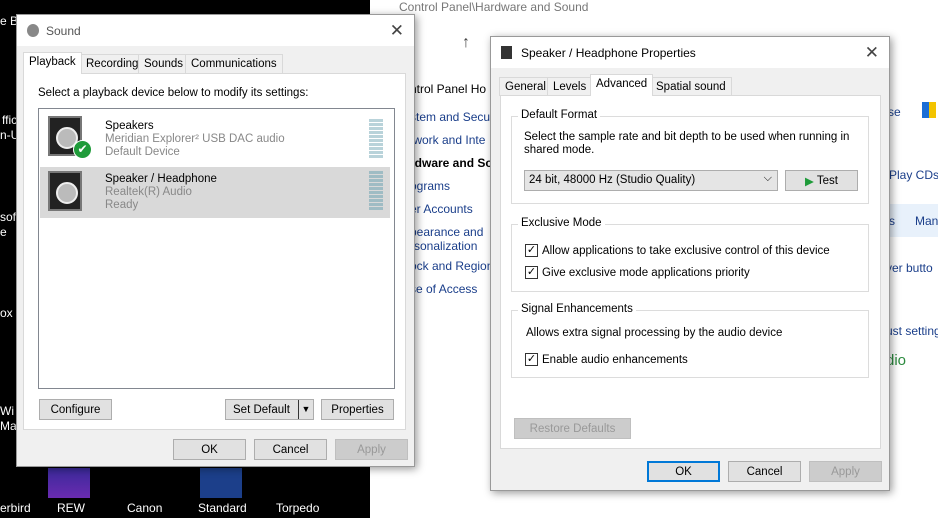 Image resolution: width=938 pixels, height=518 pixels. What do you see at coordinates (15, 508) in the screenshot?
I see `desktop-icon-label: erbird` at bounding box center [15, 508].